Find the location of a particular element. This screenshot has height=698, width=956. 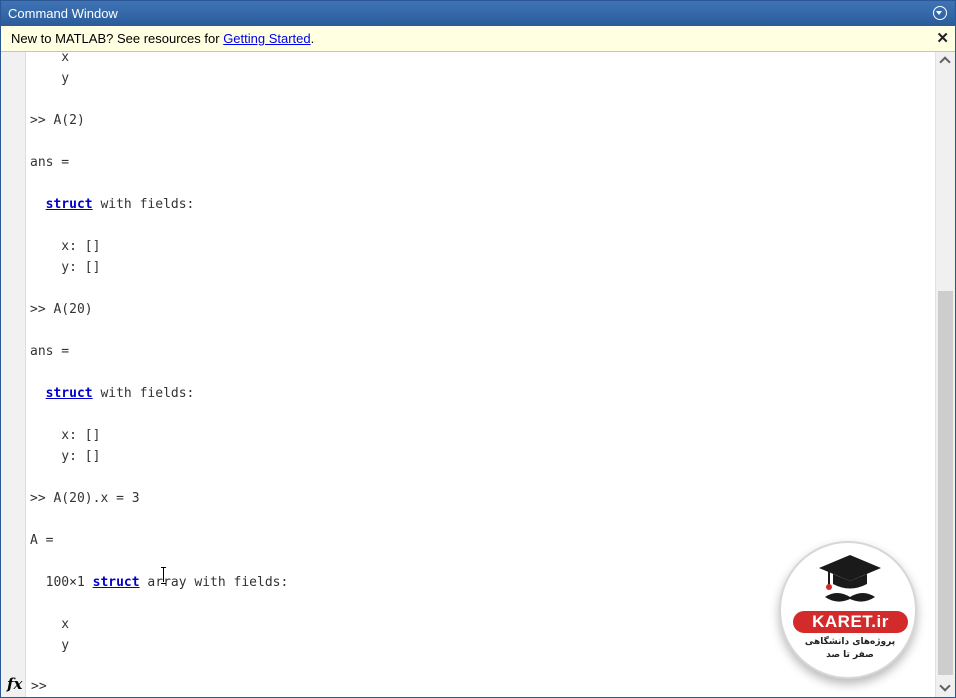

console-line: >> A(2) is located at coordinates (57, 120).